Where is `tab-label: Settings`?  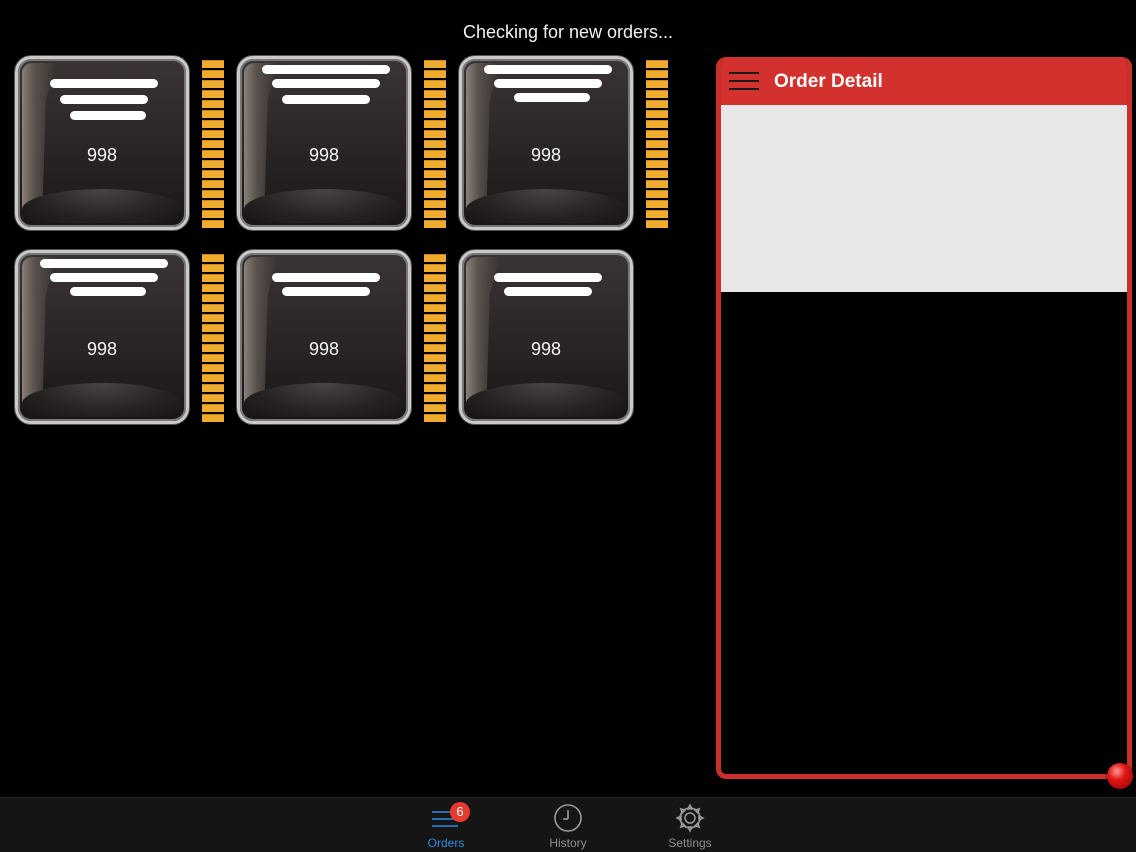
tab-label: Settings is located at coordinates (690, 843).